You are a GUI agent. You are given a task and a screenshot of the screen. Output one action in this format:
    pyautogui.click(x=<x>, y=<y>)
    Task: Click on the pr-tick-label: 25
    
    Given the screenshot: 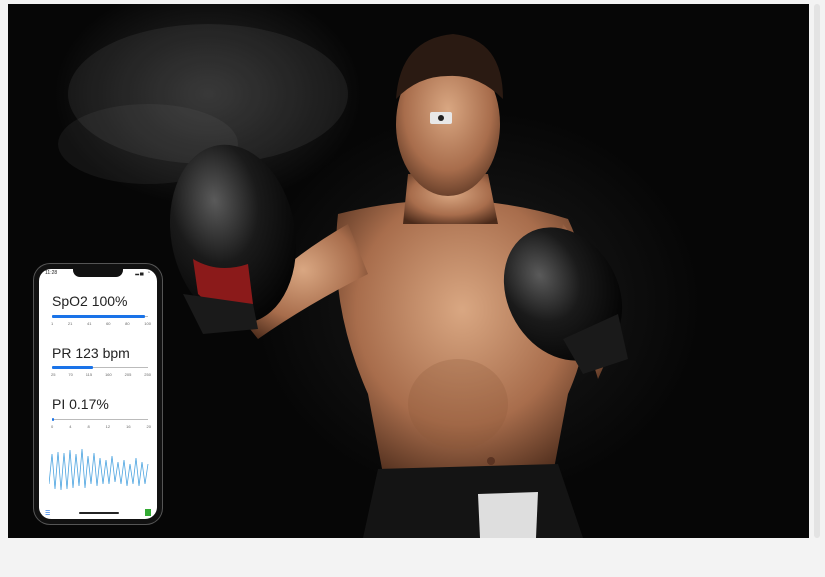 What is the action you would take?
    pyautogui.click(x=53, y=374)
    